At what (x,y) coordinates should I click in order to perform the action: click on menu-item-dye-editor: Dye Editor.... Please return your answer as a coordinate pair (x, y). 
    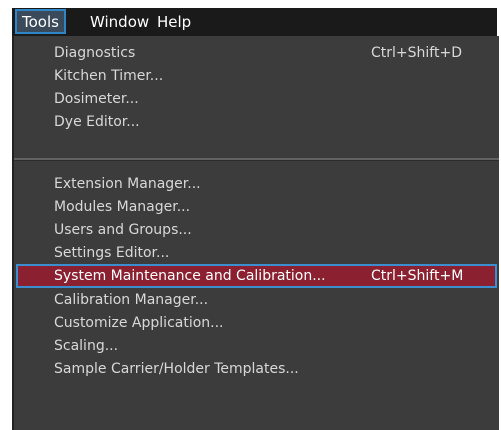
    Looking at the image, I should click on (256, 122).